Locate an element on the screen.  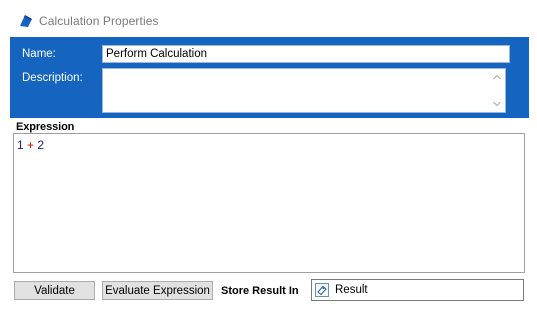
expression-token-number: 2 is located at coordinates (41, 145).